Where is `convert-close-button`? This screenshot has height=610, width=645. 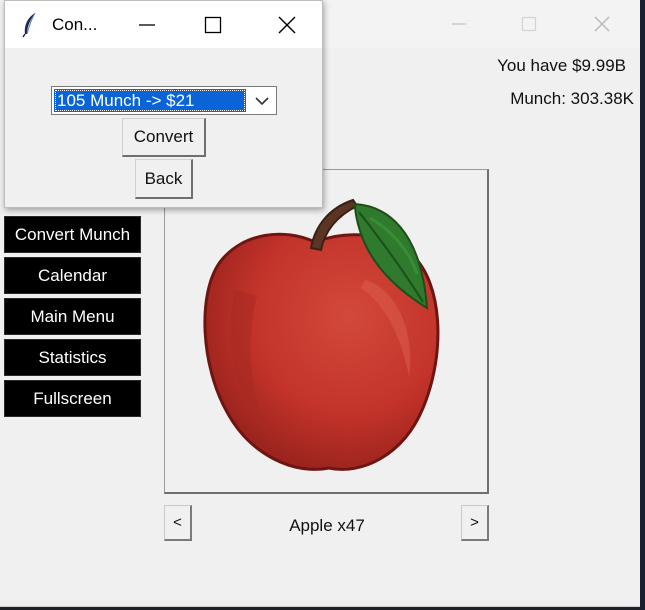
convert-close-button is located at coordinates (287, 25).